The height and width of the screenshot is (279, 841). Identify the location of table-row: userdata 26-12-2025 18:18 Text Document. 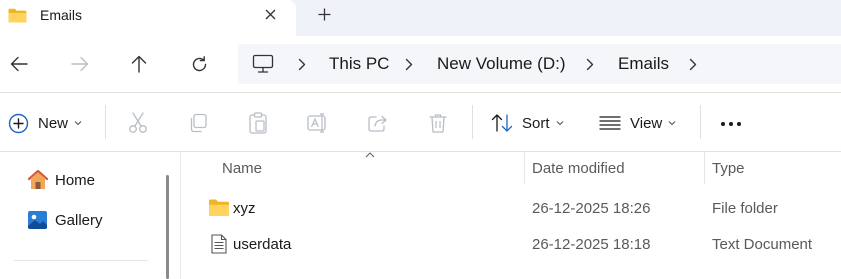
(511, 245).